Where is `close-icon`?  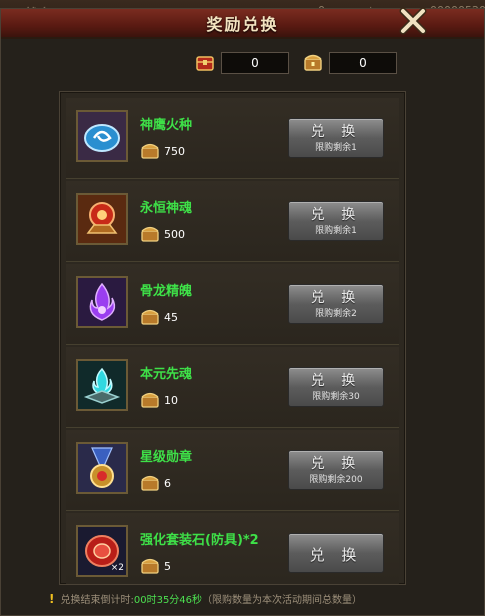 close-icon is located at coordinates (413, 21).